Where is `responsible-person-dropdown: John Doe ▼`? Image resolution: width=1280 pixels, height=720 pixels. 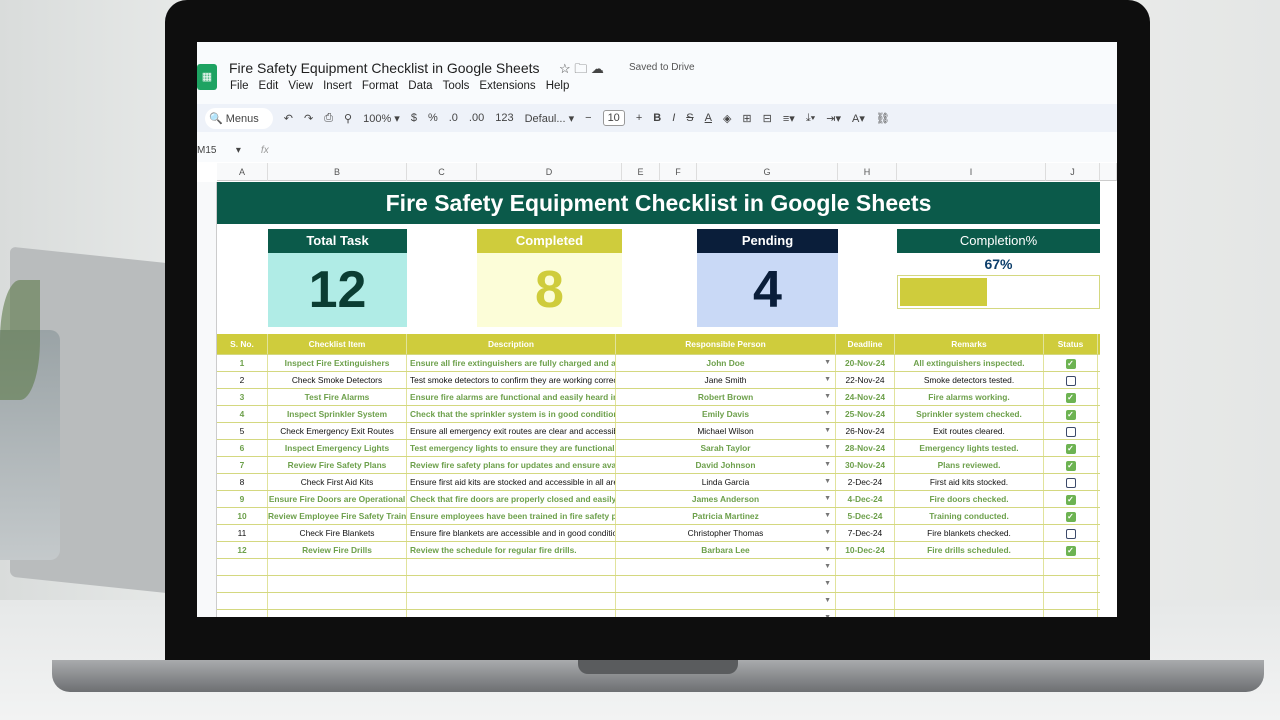
responsible-person-dropdown: John Doe ▼ is located at coordinates (726, 363).